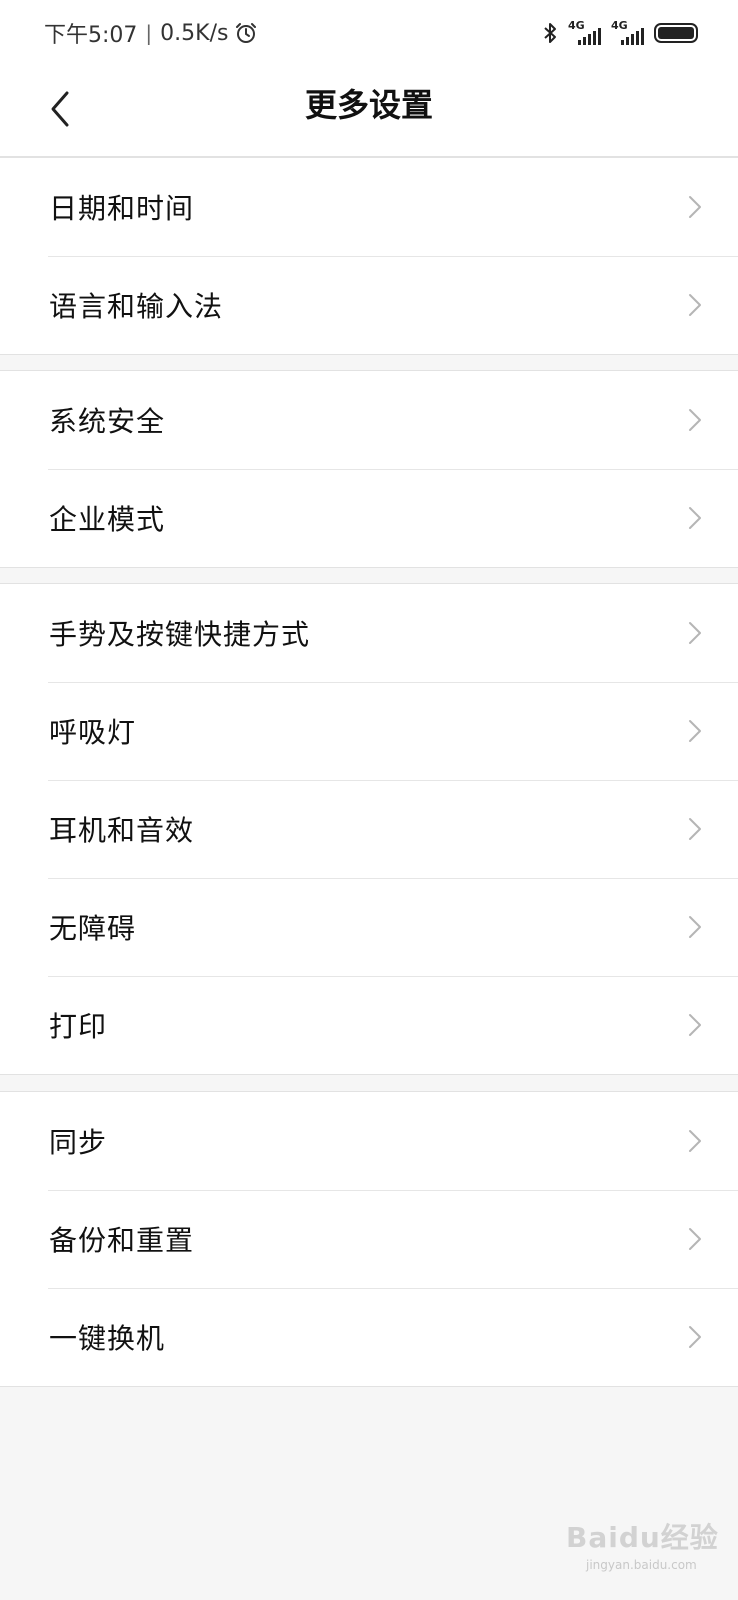 This screenshot has height=1600, width=738. I want to click on list-item: 一键换机, so click(369, 1337).